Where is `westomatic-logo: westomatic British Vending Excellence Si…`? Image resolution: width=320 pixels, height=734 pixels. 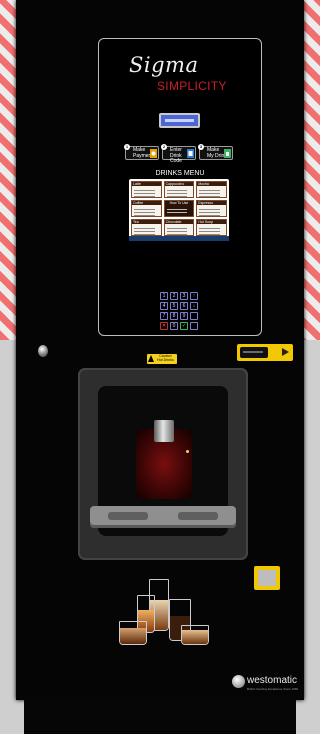 westomatic-logo: westomatic British Vending Excellence Si… is located at coordinates (267, 683).